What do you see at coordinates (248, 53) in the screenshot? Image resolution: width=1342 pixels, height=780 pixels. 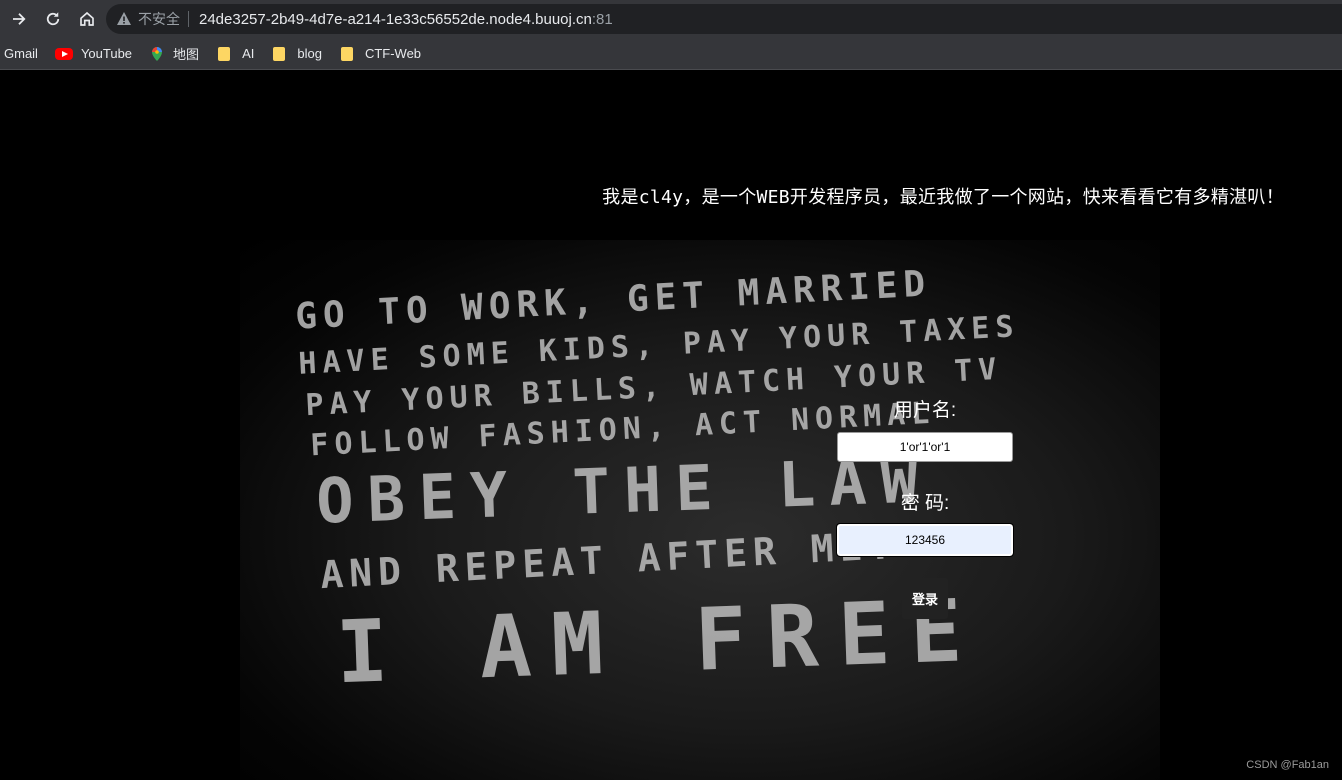 I see `bookmark-label: AI` at bounding box center [248, 53].